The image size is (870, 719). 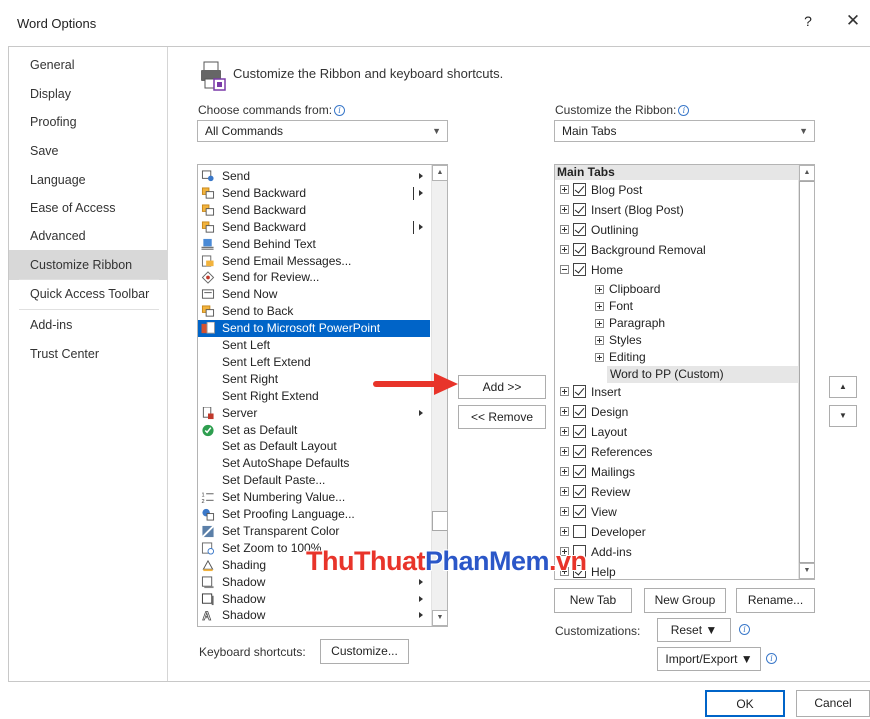 What do you see at coordinates (314, 311) in the screenshot?
I see `command-item: Send to Back` at bounding box center [314, 311].